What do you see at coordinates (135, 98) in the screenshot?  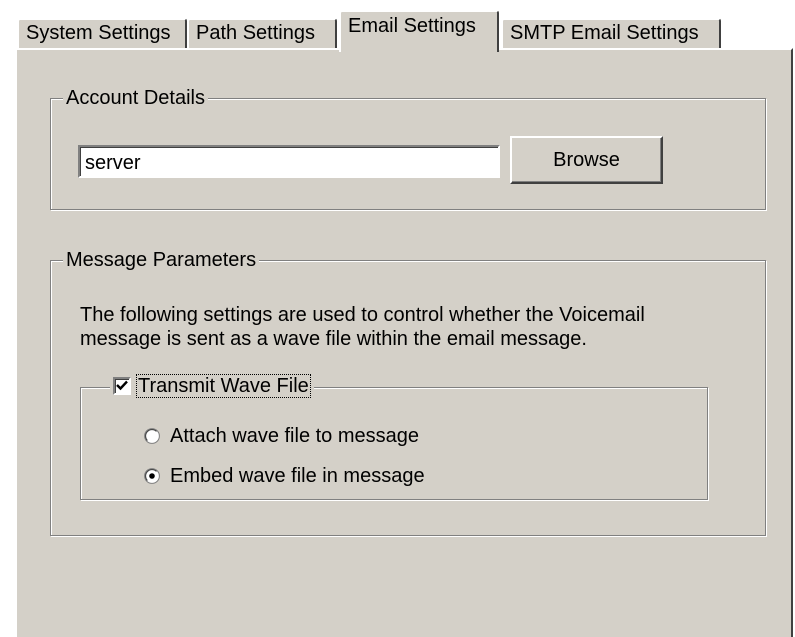 I see `account-details-title: Account Details` at bounding box center [135, 98].